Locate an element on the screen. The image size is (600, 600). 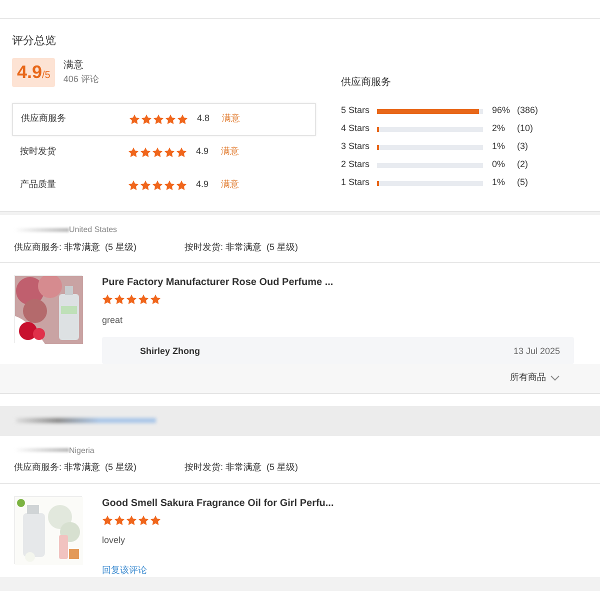
reply-date: 13 Jul 2025 is located at coordinates (536, 351).